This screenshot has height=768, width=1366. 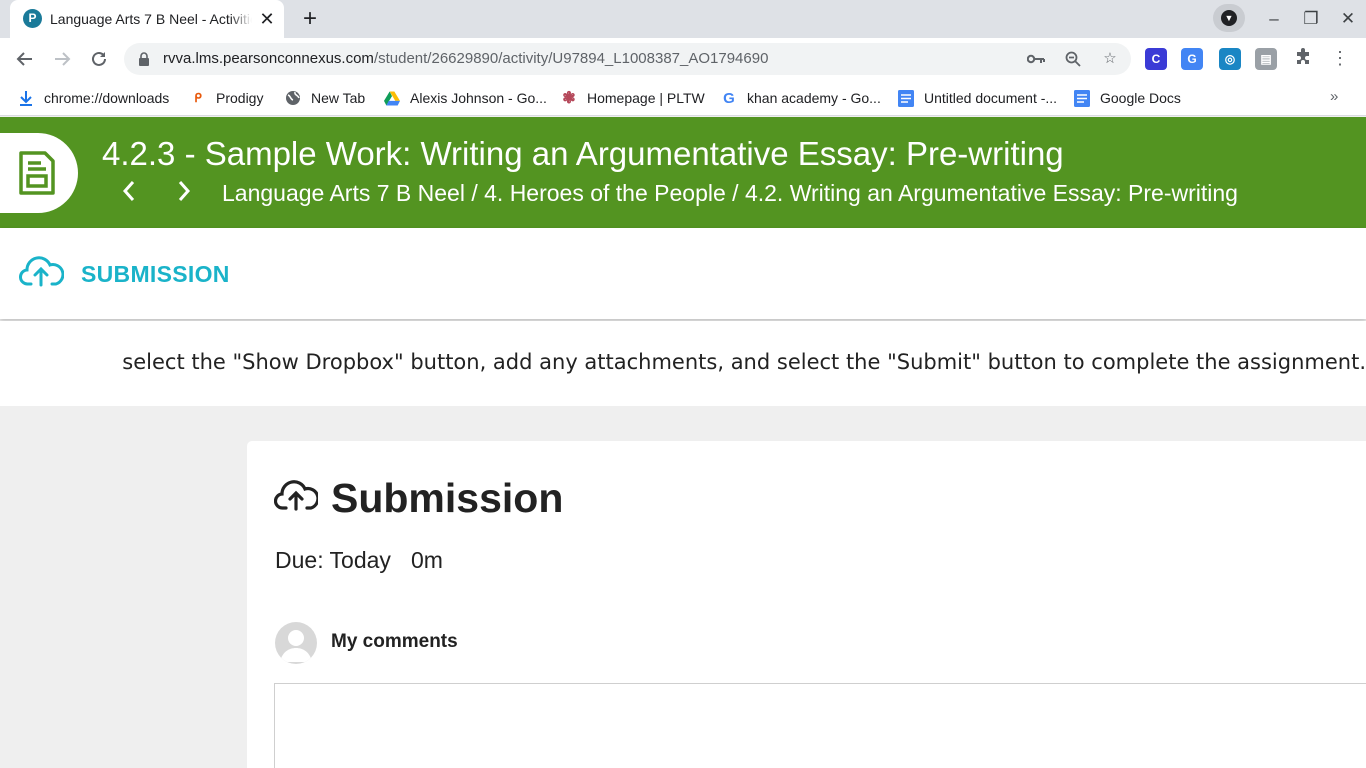 I want to click on restore-icon: ❐, so click(x=1311, y=19).